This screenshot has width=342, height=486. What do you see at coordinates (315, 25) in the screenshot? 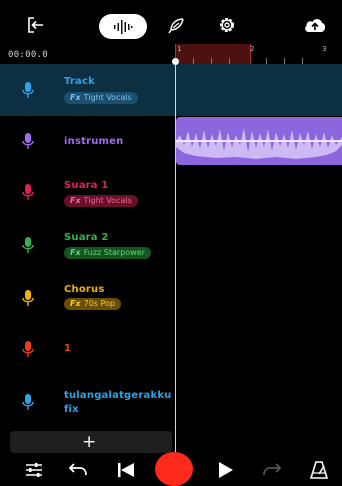
I see `cloud-upload-icon` at bounding box center [315, 25].